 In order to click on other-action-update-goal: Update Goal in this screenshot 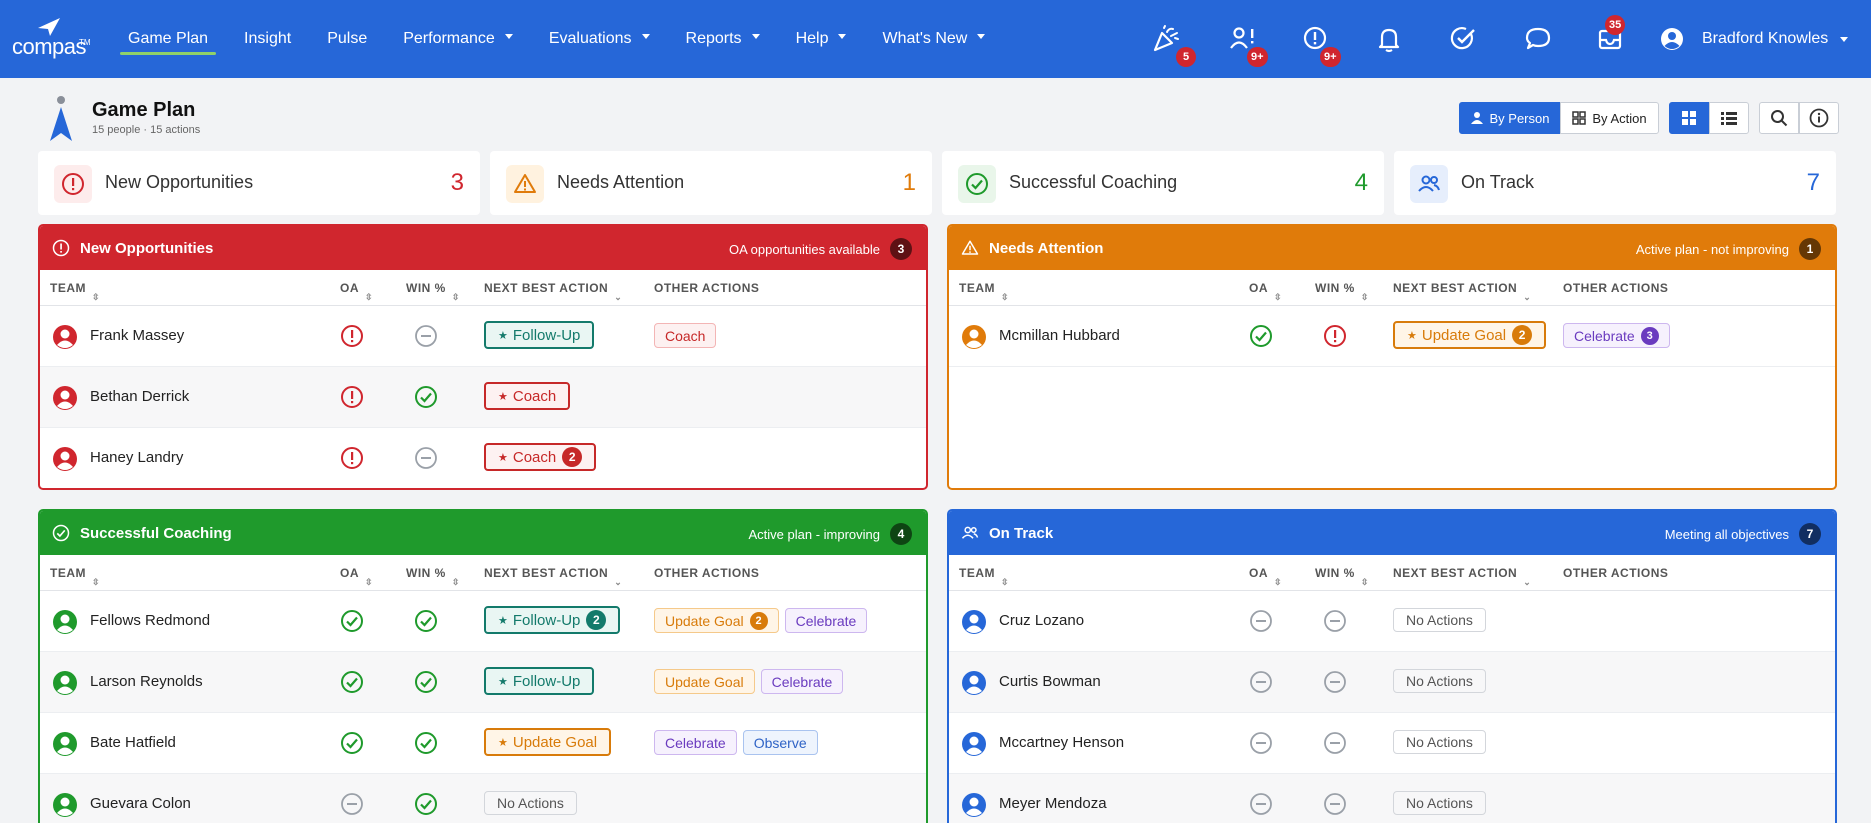, I will do `click(704, 681)`.